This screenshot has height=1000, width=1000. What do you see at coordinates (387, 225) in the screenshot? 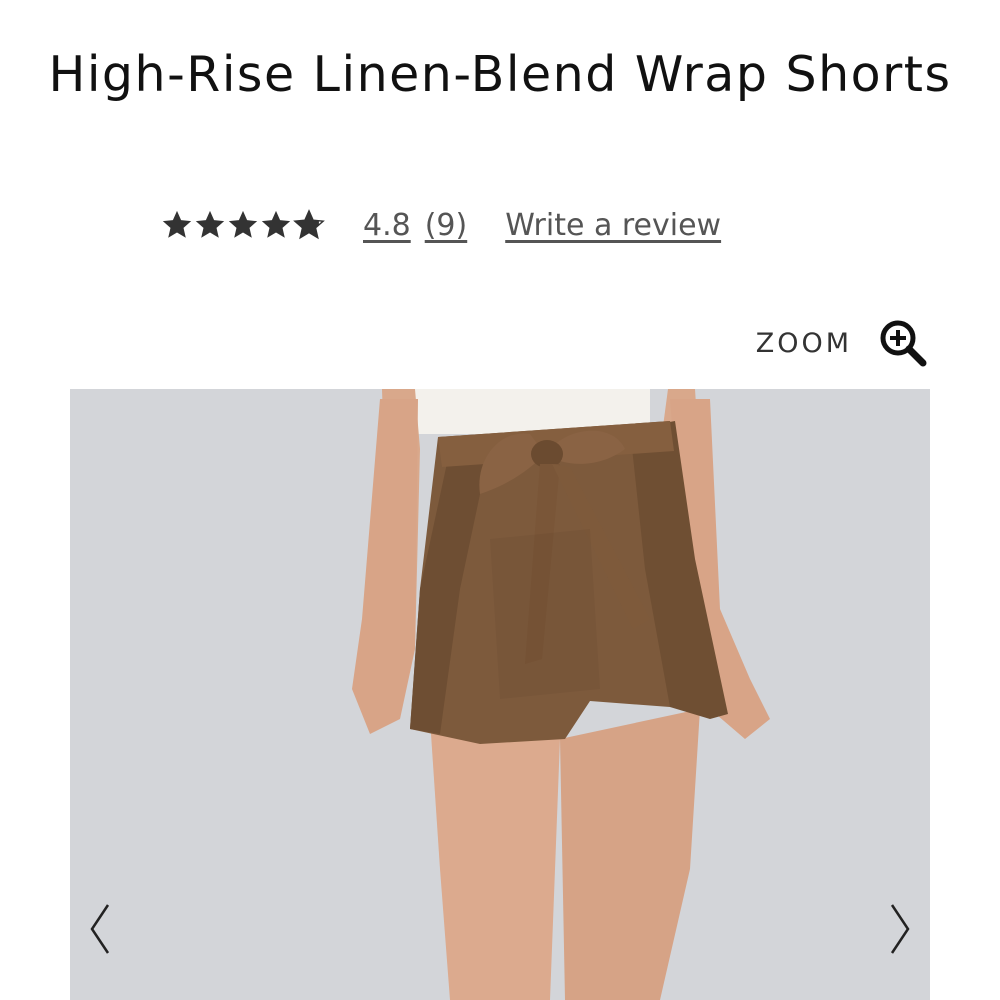
I see `rating-value-link: 4.8` at bounding box center [387, 225].